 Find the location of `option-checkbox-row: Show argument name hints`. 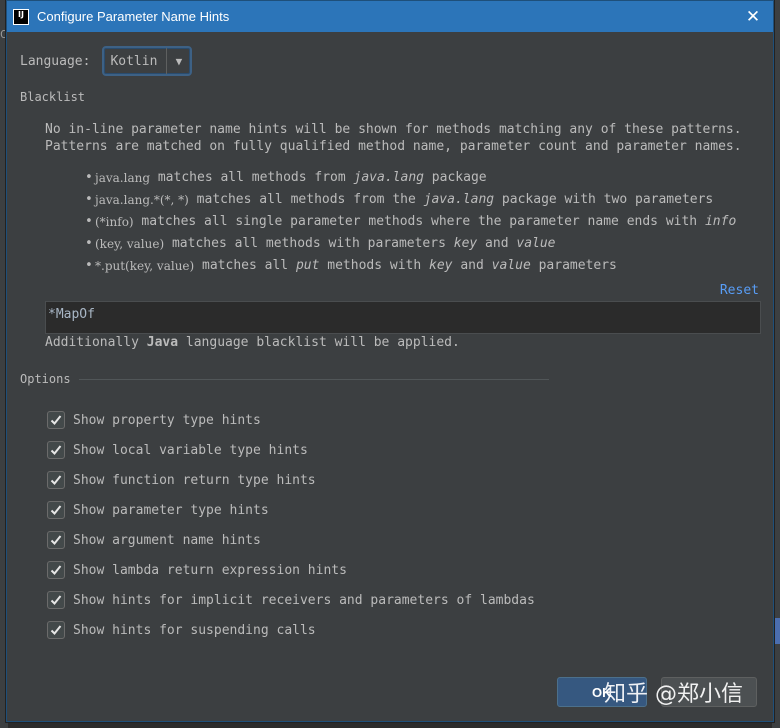

option-checkbox-row: Show argument name hints is located at coordinates (291, 540).